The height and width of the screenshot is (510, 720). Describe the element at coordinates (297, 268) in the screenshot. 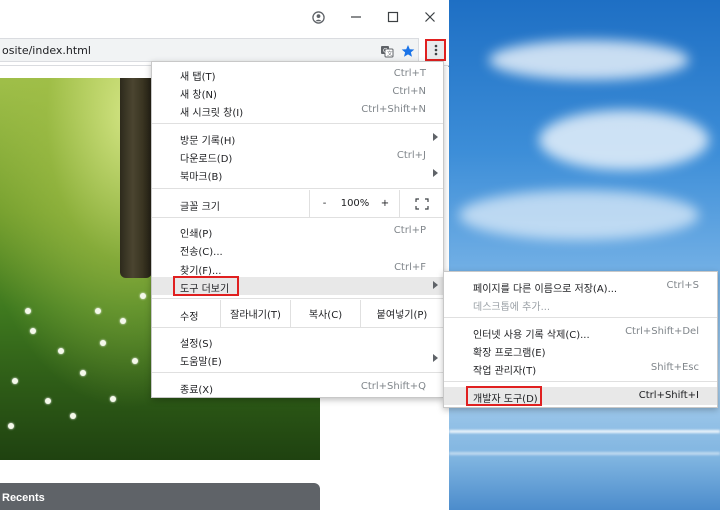

I see `menu-item-find: 찾기(F)... Ctrl+F` at that location.